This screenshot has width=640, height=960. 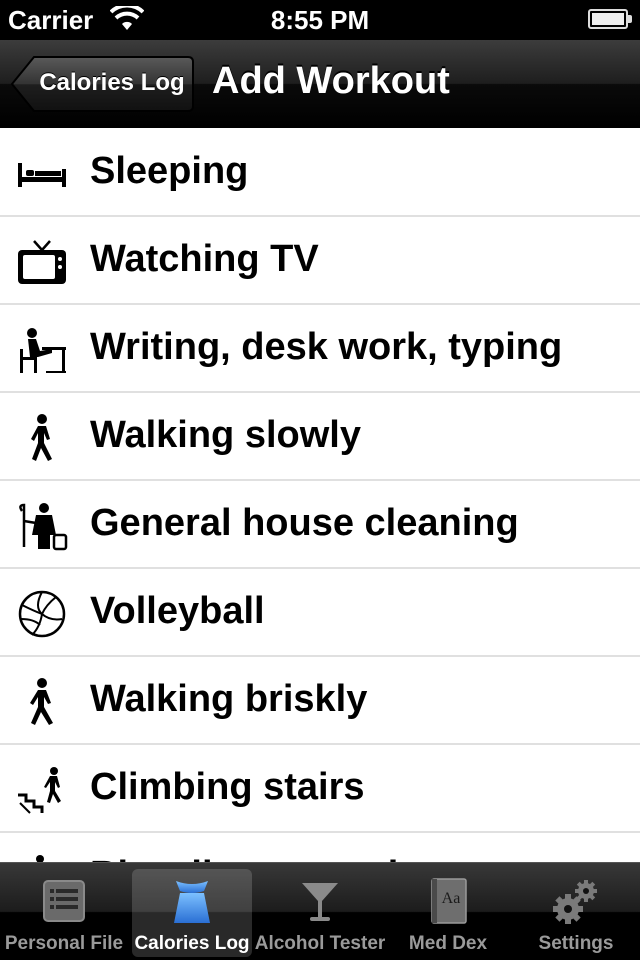 What do you see at coordinates (42, 614) in the screenshot?
I see `volleyball-icon` at bounding box center [42, 614].